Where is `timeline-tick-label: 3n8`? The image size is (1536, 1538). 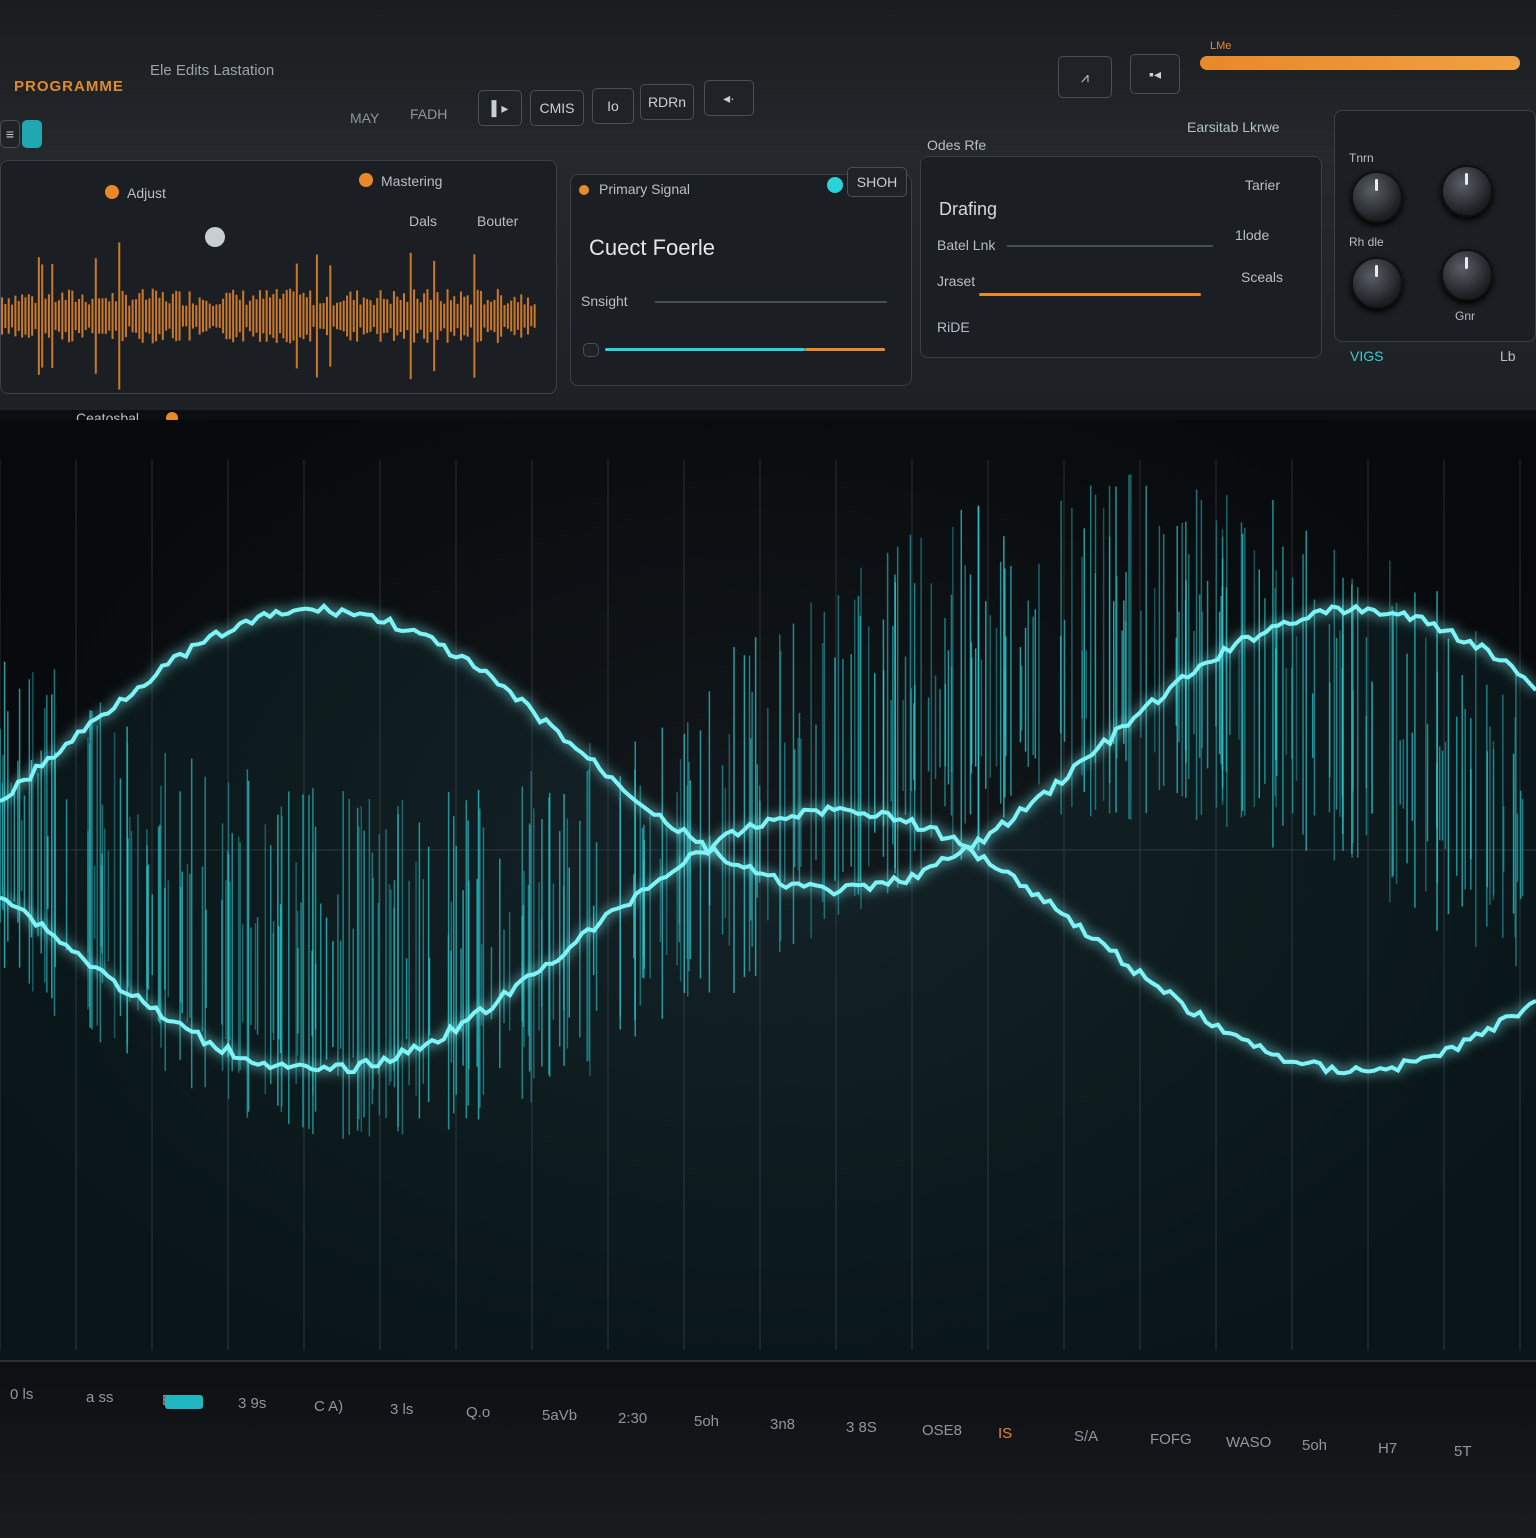 timeline-tick-label: 3n8 is located at coordinates (783, 1424).